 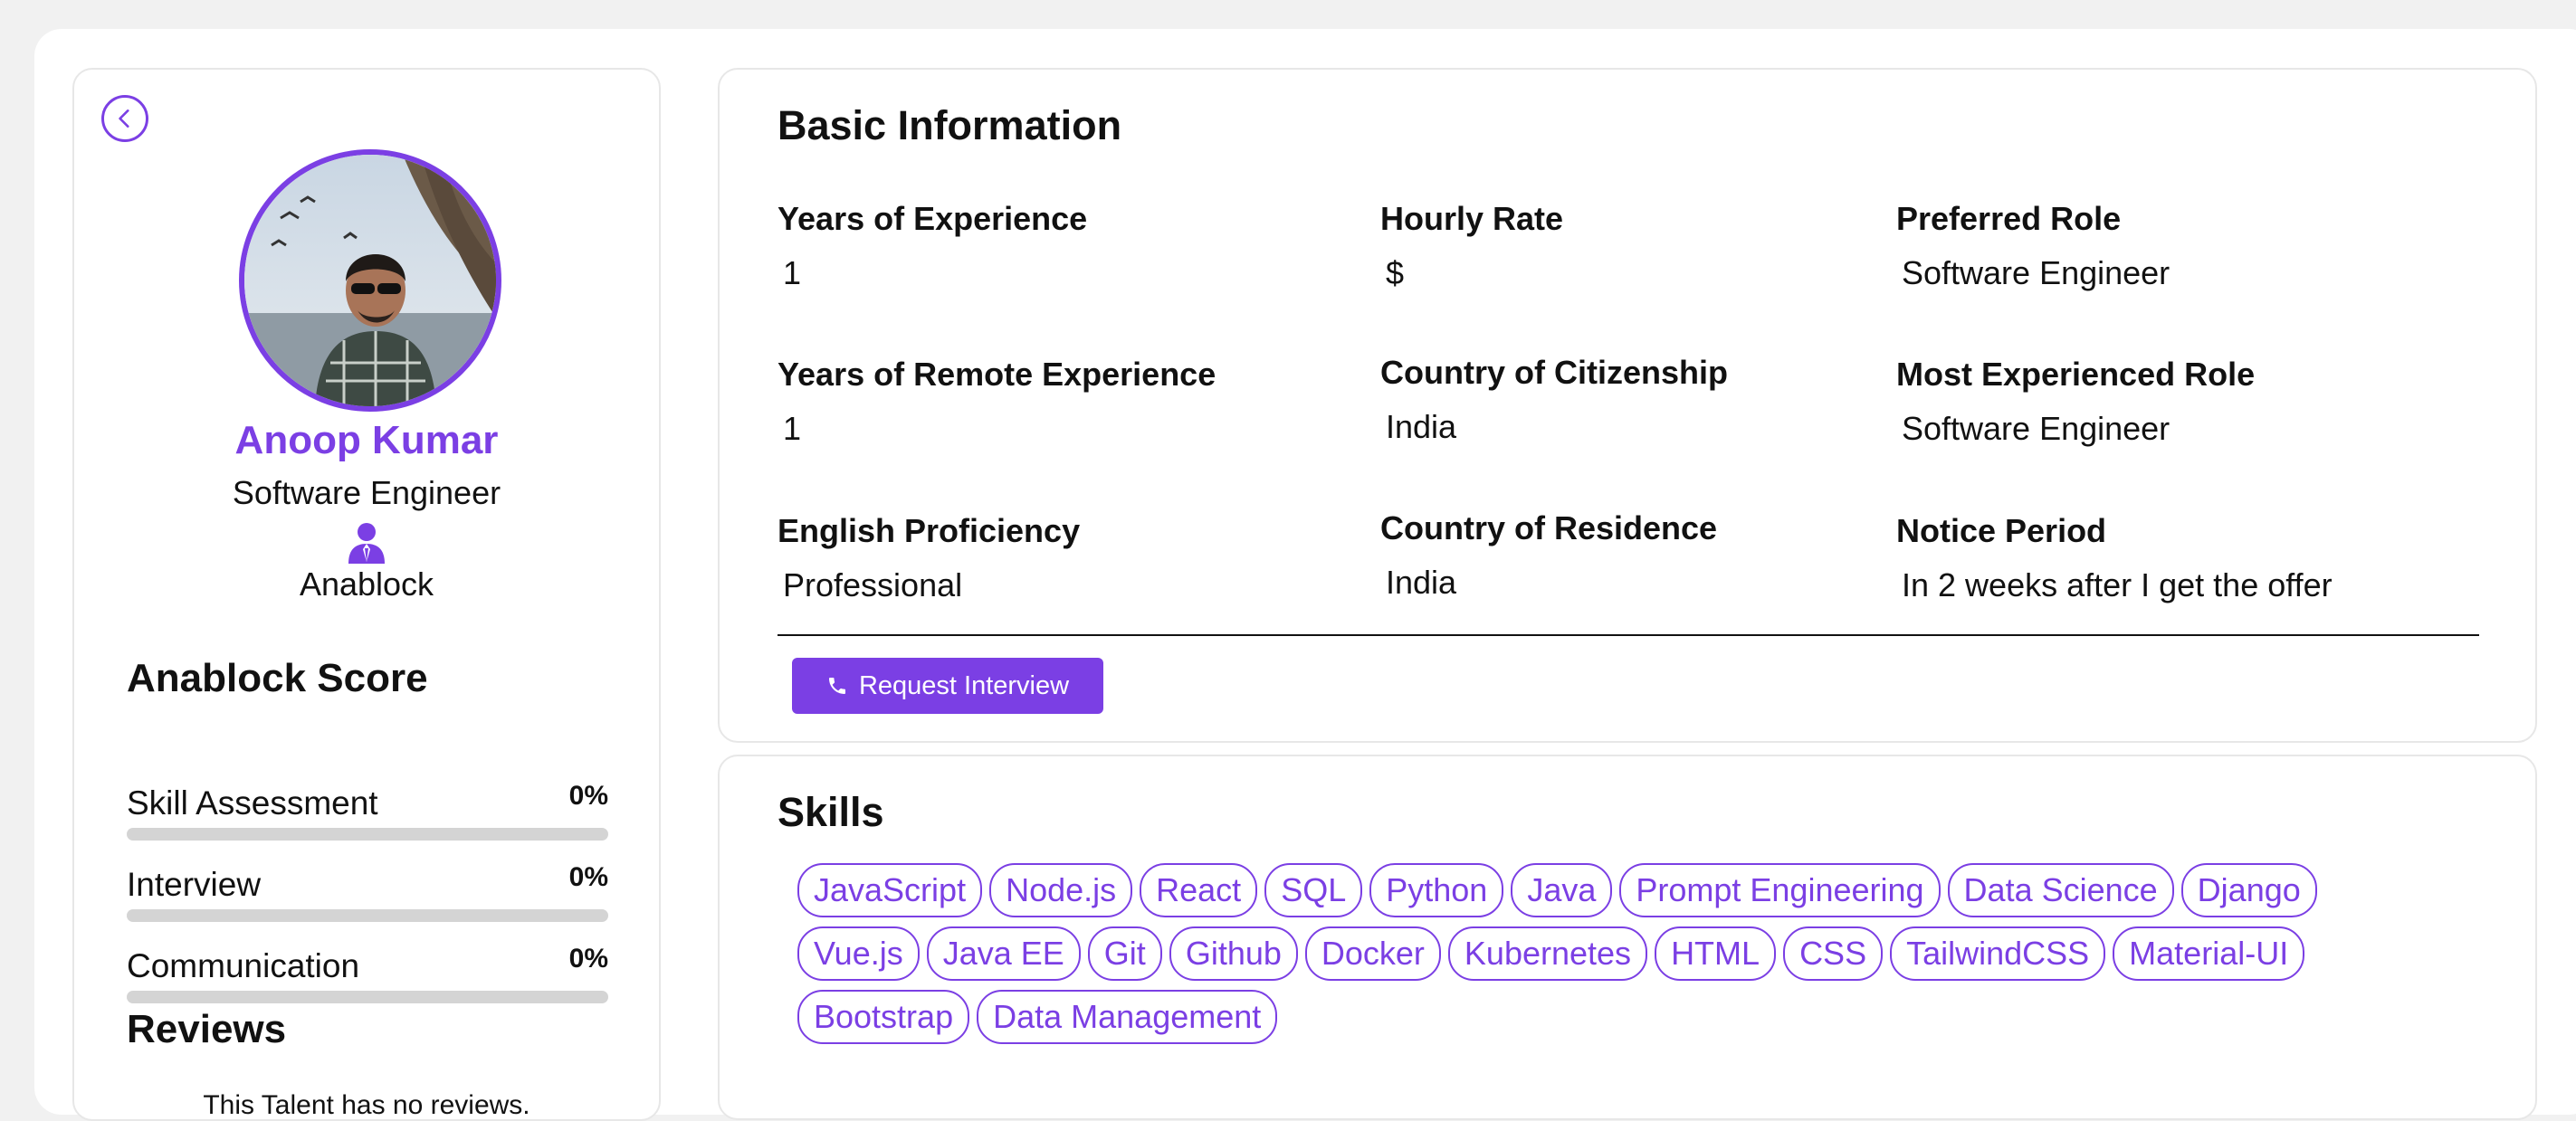 What do you see at coordinates (367, 543) in the screenshot?
I see `user-tie-icon` at bounding box center [367, 543].